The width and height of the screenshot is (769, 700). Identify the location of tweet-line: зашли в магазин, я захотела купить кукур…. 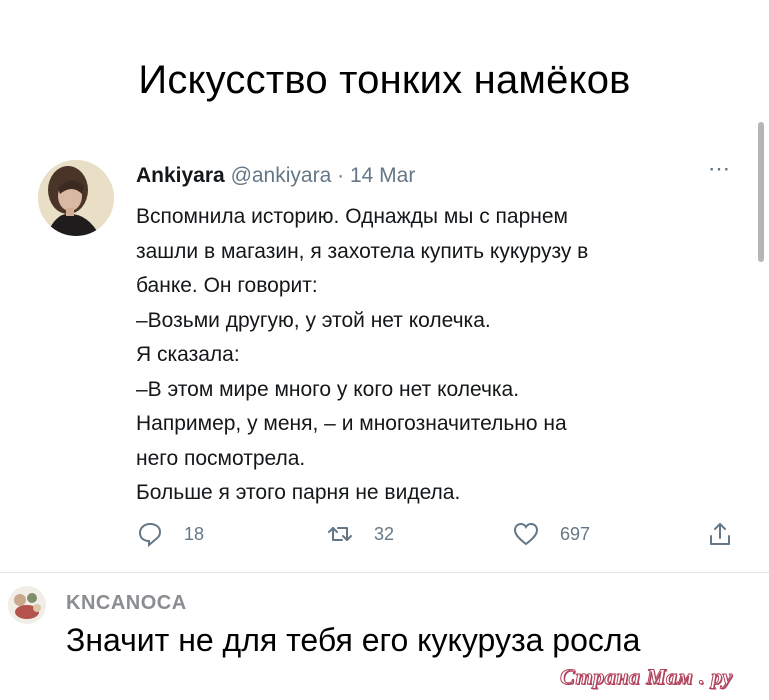
(362, 251).